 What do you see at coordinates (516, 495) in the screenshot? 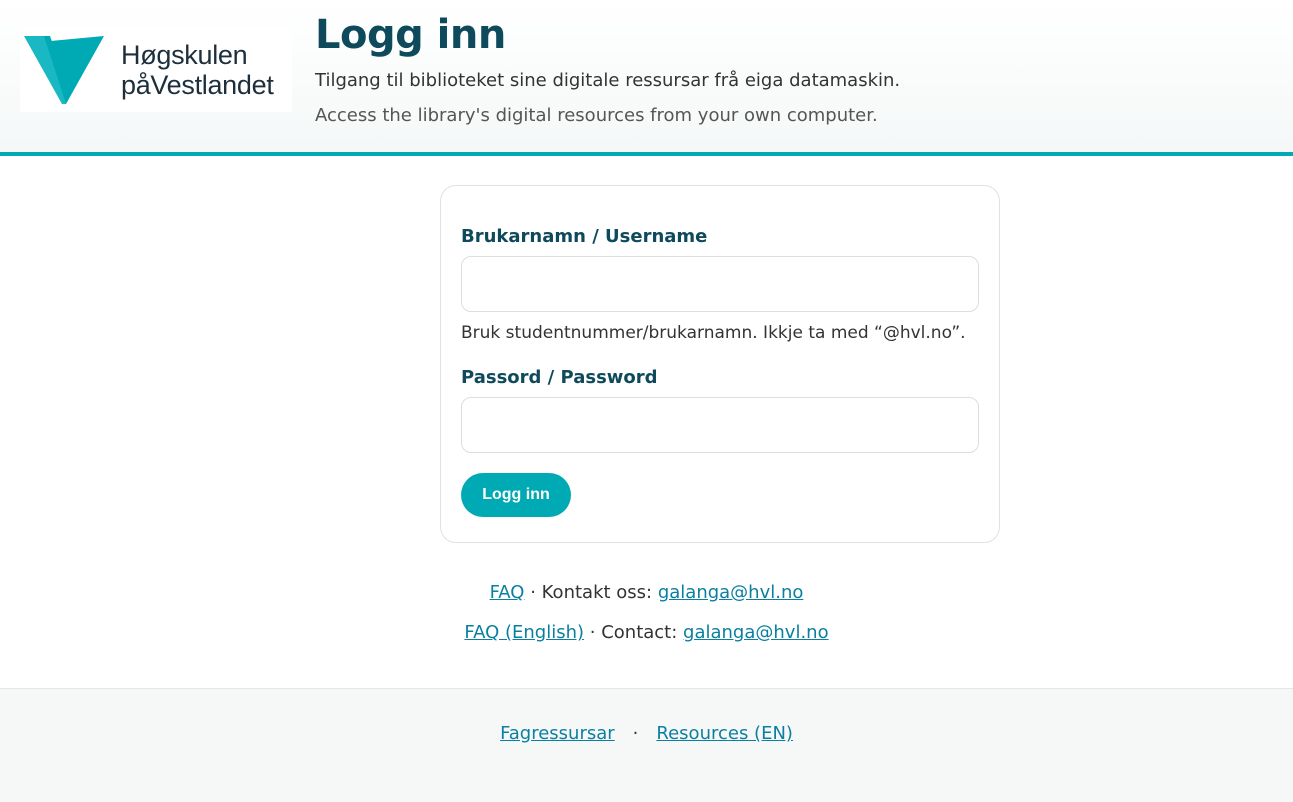
I see `login-button: Logg inn` at bounding box center [516, 495].